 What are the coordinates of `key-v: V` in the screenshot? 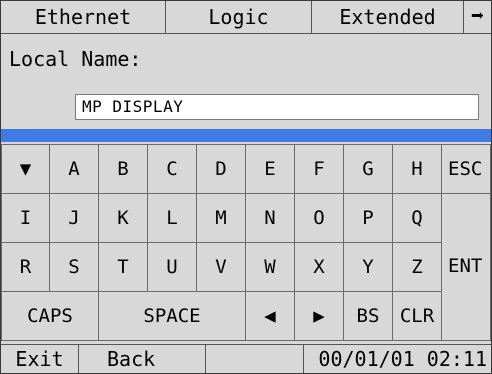 It's located at (221, 267).